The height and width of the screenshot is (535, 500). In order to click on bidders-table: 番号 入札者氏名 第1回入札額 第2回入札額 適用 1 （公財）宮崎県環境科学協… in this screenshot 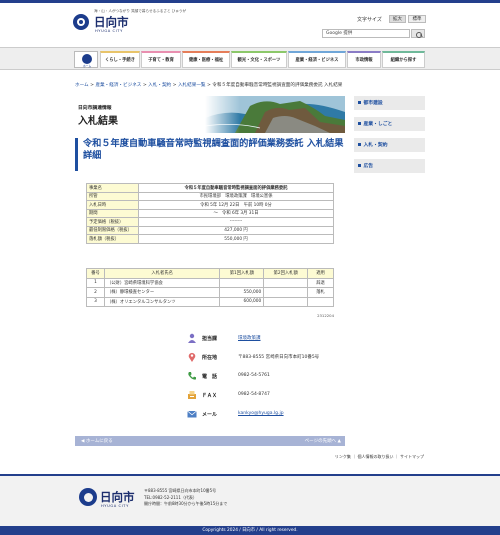, I will do `click(210, 287)`.